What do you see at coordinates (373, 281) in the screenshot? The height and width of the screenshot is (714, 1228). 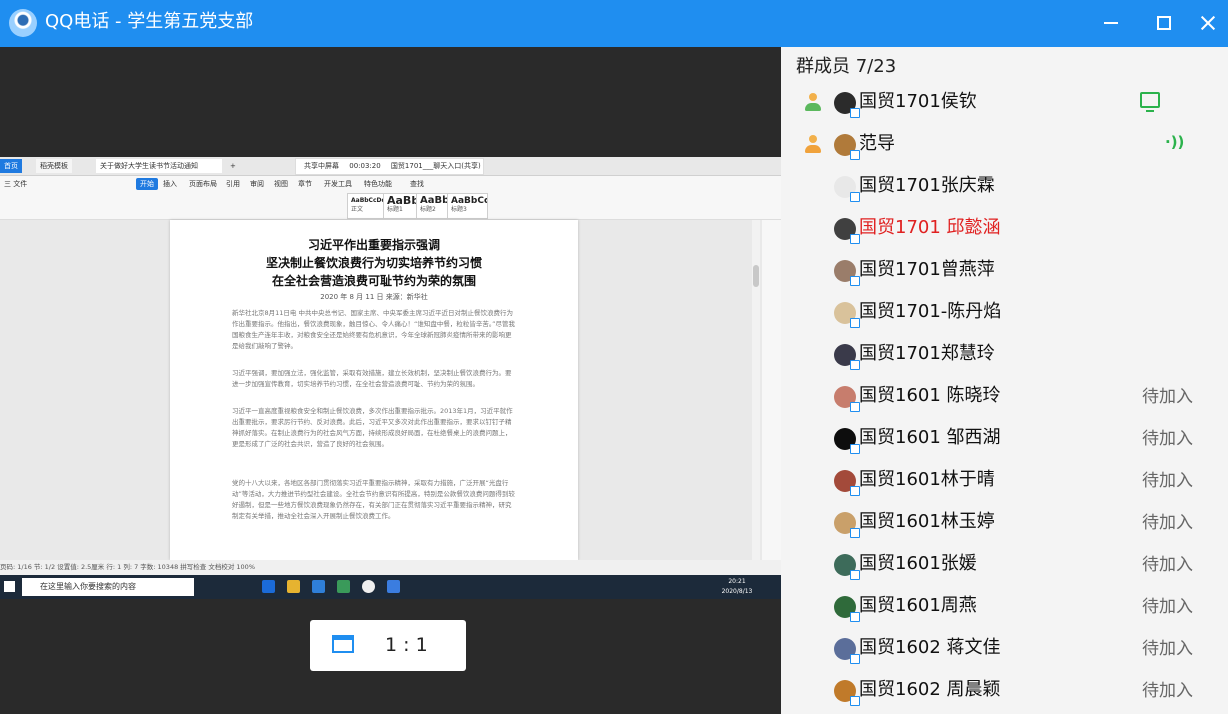 I see `doc-title-line-3: 在全社会营造浪费可耻节约为荣的氛围` at bounding box center [373, 281].